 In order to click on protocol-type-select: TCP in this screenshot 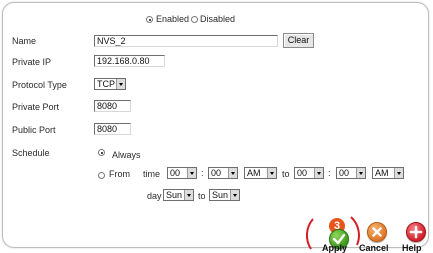, I will do `click(110, 84)`.